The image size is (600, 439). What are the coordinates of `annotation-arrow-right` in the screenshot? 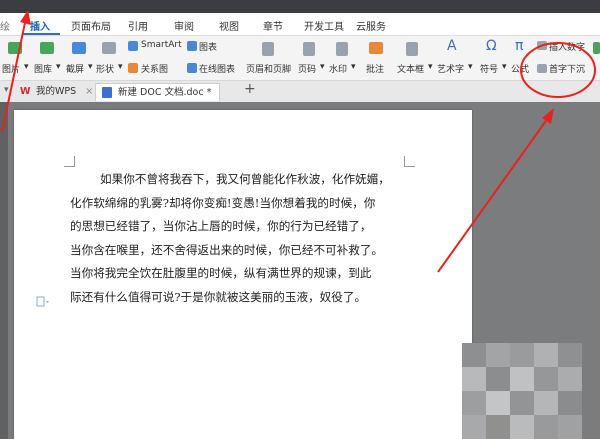 It's located at (493, 195).